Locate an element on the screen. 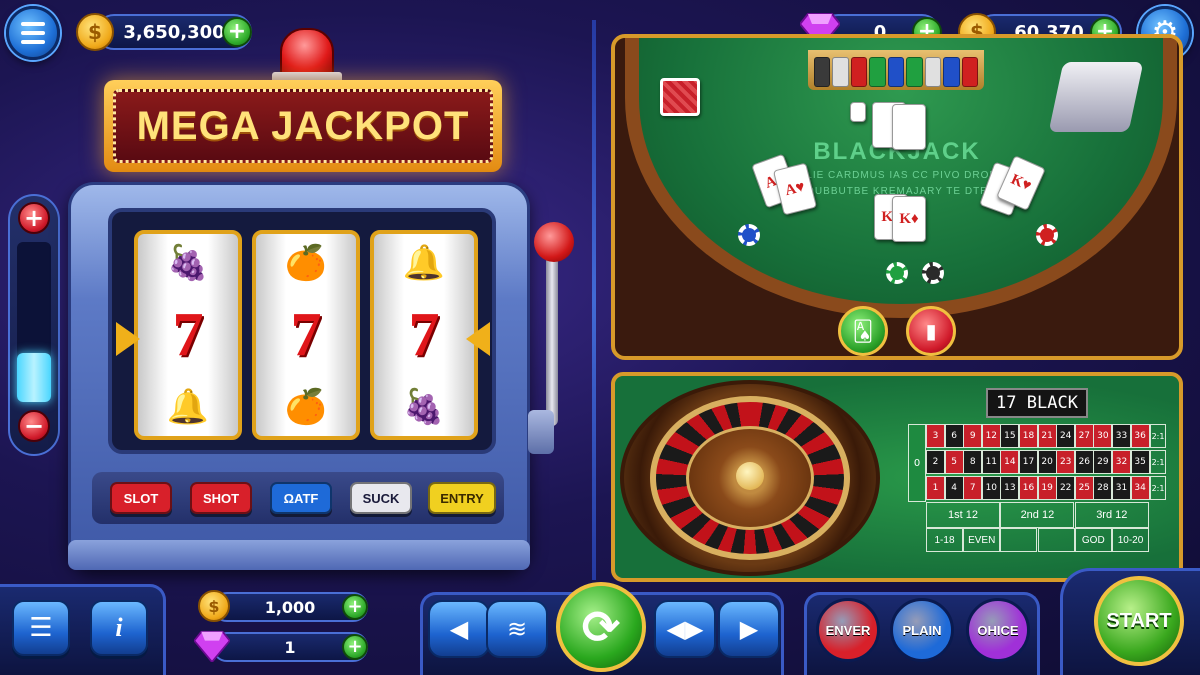  card-shoe is located at coordinates (1096, 97).